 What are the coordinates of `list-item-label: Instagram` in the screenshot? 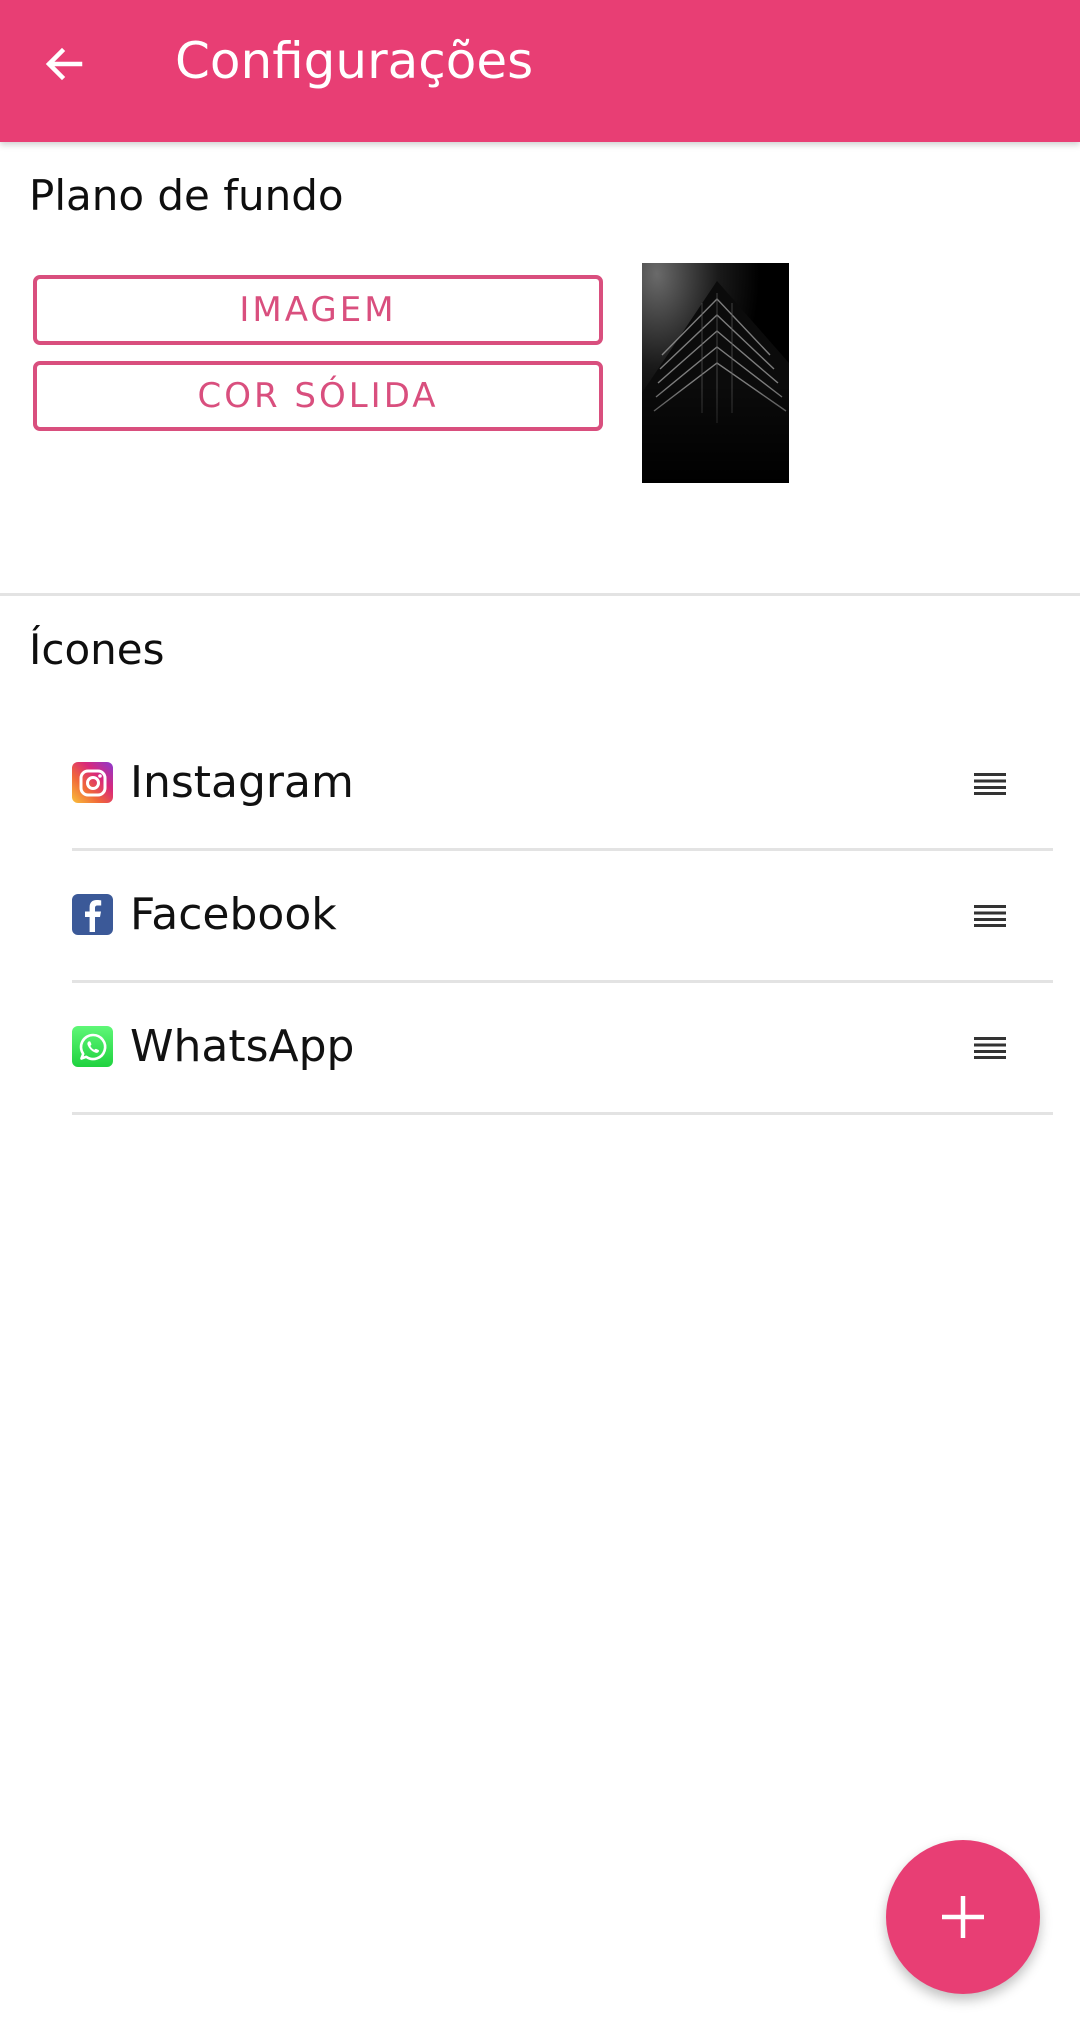 It's located at (242, 782).